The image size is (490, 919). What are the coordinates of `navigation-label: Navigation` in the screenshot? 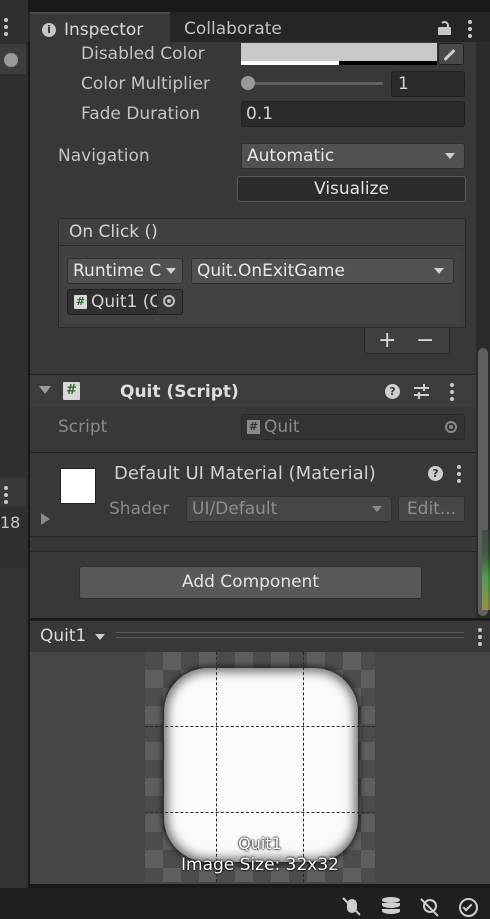 It's located at (104, 156).